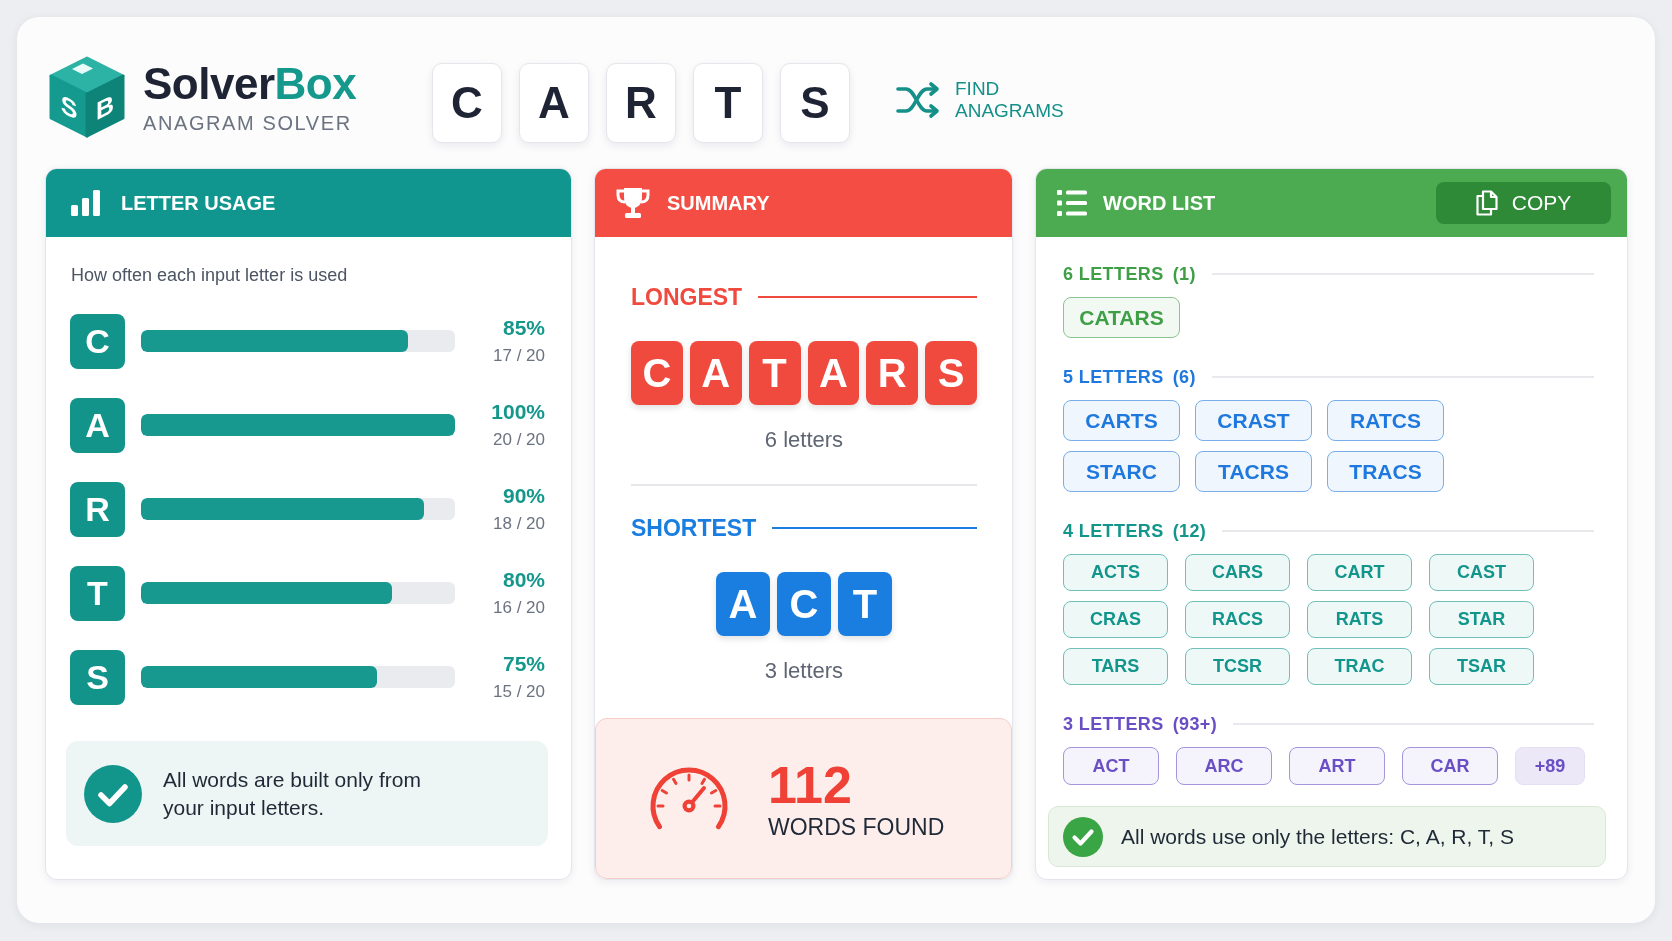 The height and width of the screenshot is (941, 1672). Describe the element at coordinates (1450, 766) in the screenshot. I see `word-chip: CAR` at that location.